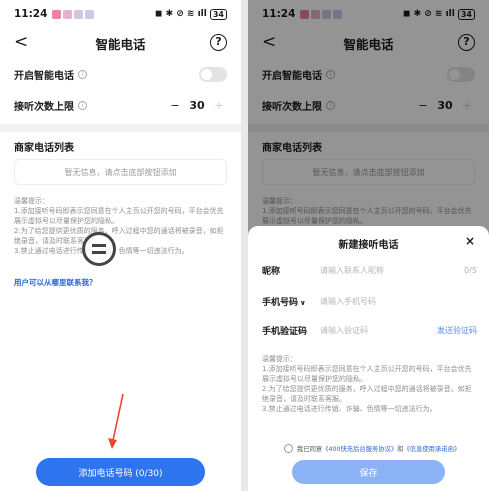  Describe the element at coordinates (120, 472) in the screenshot. I see `add-phone-button: 添加电话号码 (0/30)` at that location.